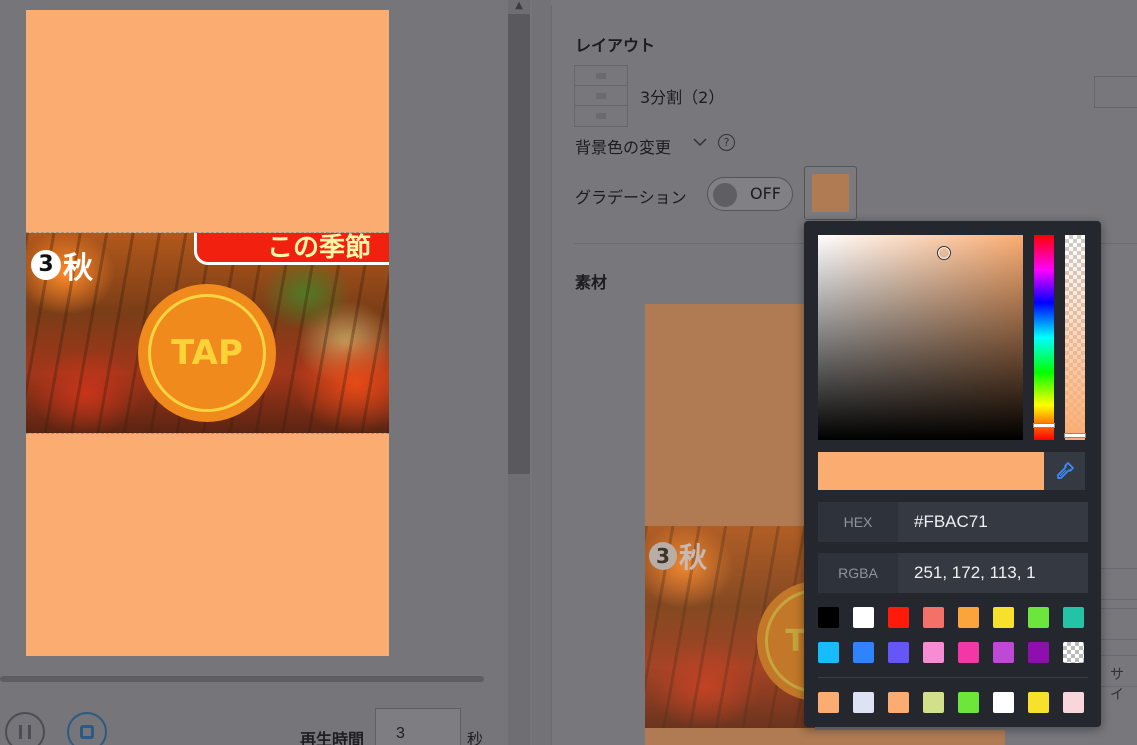  Describe the element at coordinates (700, 142) in the screenshot. I see `chevron-down-icon` at that location.